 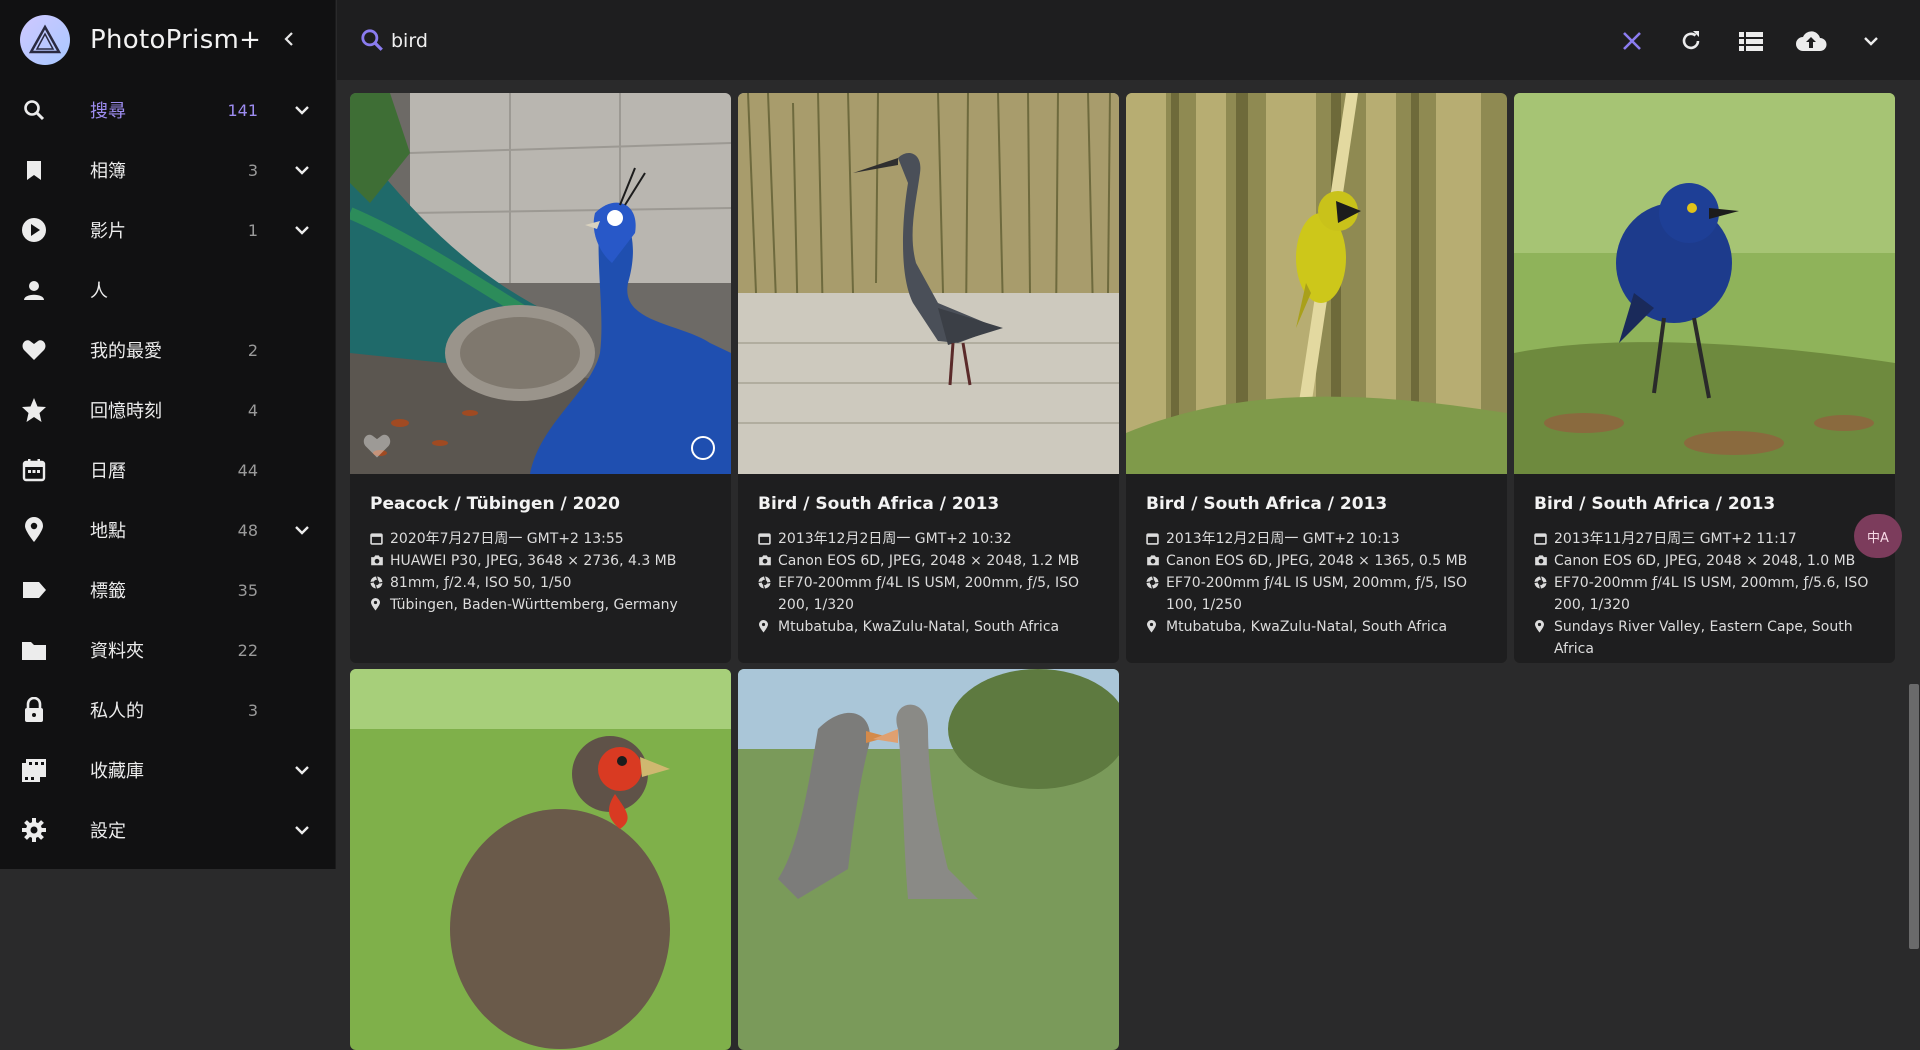 I want to click on sidebar-item-search: 搜尋 141, so click(x=168, y=110).